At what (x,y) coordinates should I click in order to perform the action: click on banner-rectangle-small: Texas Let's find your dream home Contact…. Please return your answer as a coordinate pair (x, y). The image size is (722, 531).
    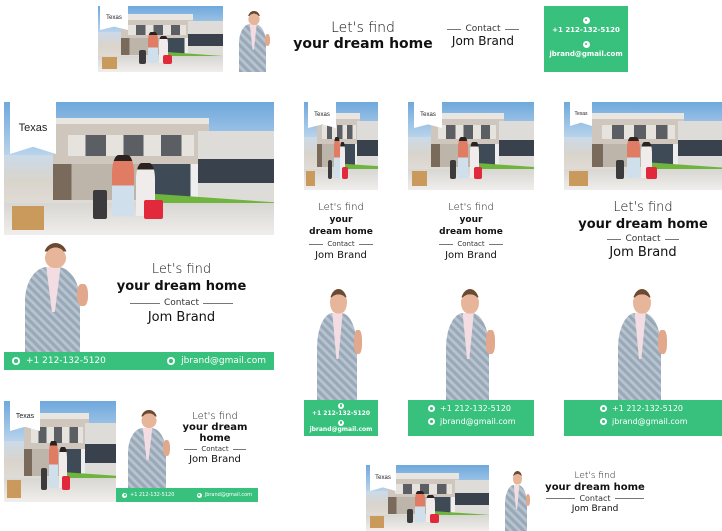
    Looking at the image, I should click on (131, 451).